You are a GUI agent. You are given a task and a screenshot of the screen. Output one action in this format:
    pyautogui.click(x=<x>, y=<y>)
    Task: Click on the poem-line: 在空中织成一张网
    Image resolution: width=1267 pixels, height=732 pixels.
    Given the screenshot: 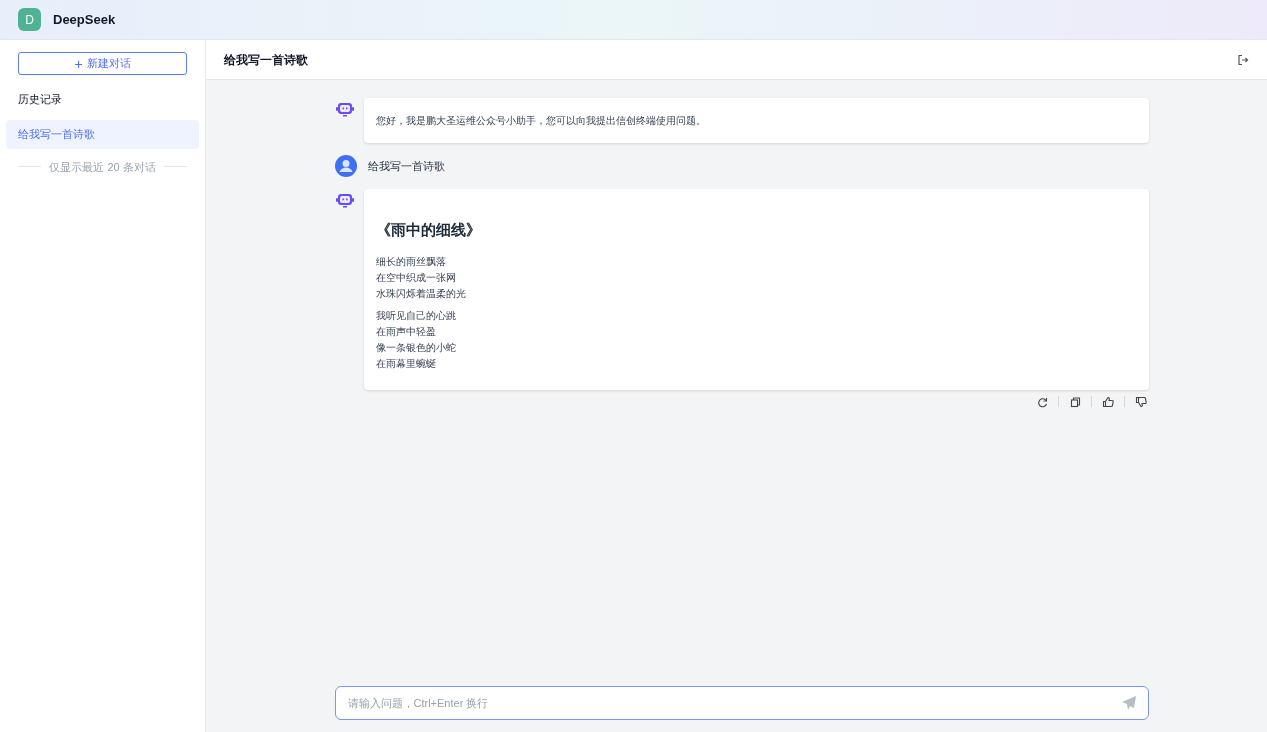 What is the action you would take?
    pyautogui.click(x=416, y=277)
    